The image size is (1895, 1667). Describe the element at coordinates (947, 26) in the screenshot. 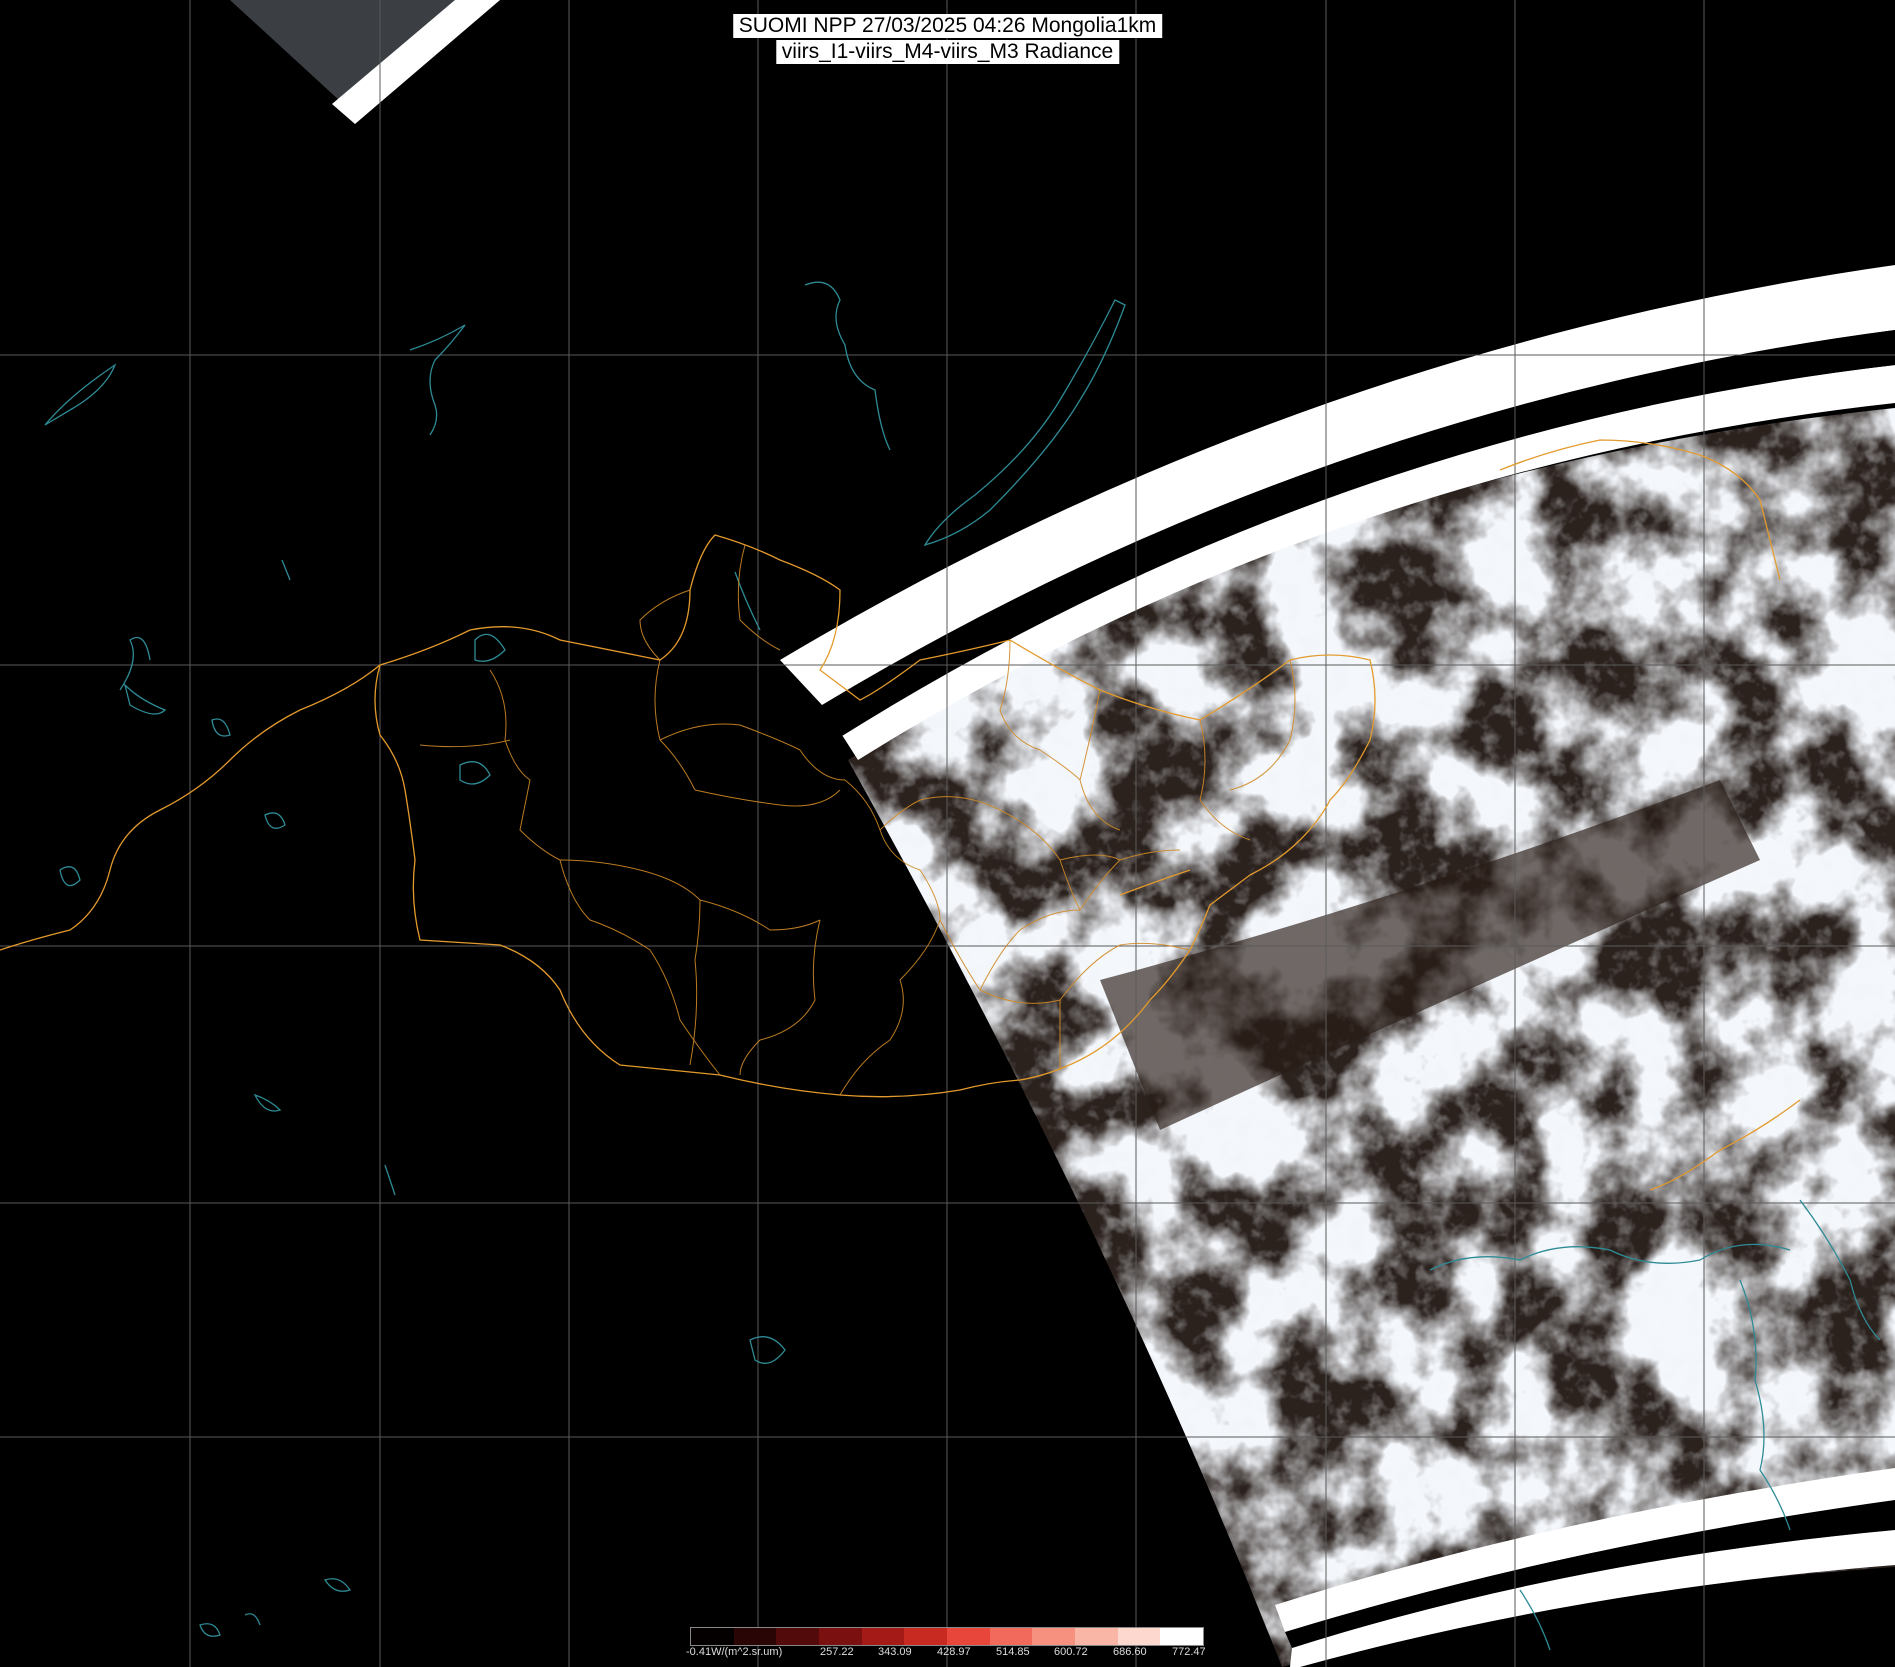

I see `title-line-1: SUOMI NPP 27/03/2025 04:26 Mongolia1km` at that location.